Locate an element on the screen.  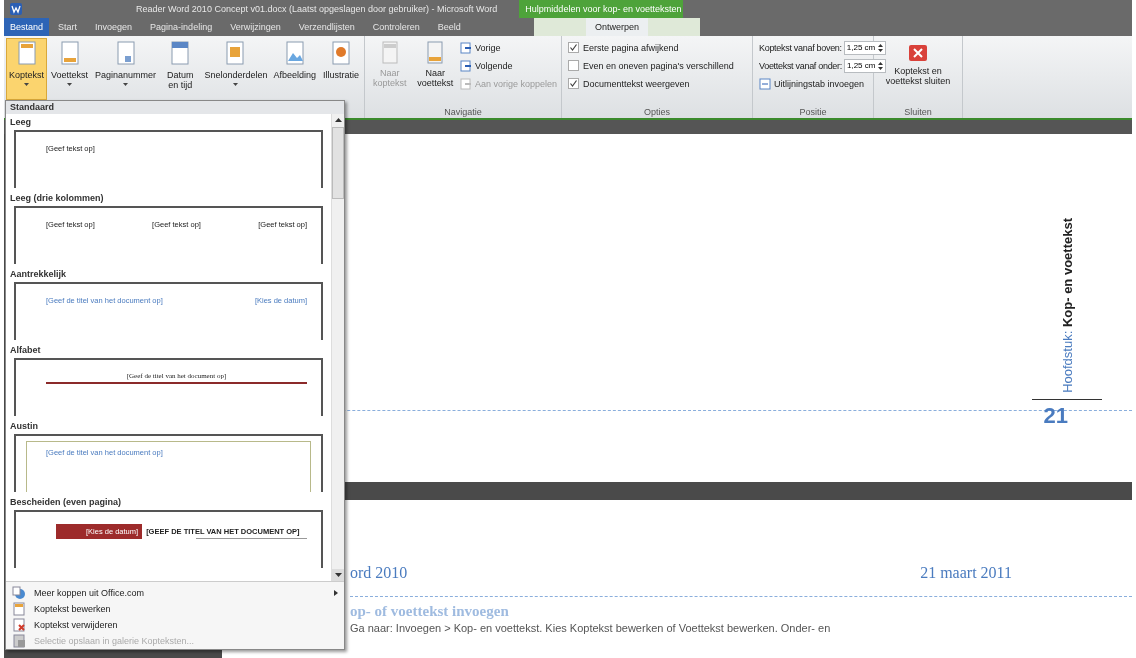
ribbon-button: Naar voettekst is located at coordinates (435, 69).